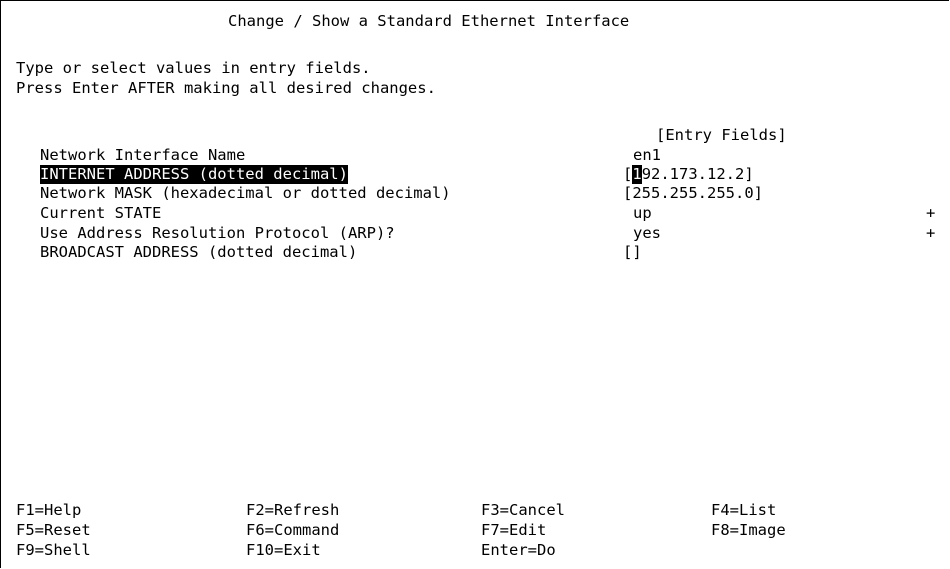 This screenshot has width=950, height=569. What do you see at coordinates (48, 510) in the screenshot?
I see `fkey-f1-help: F1=Help` at bounding box center [48, 510].